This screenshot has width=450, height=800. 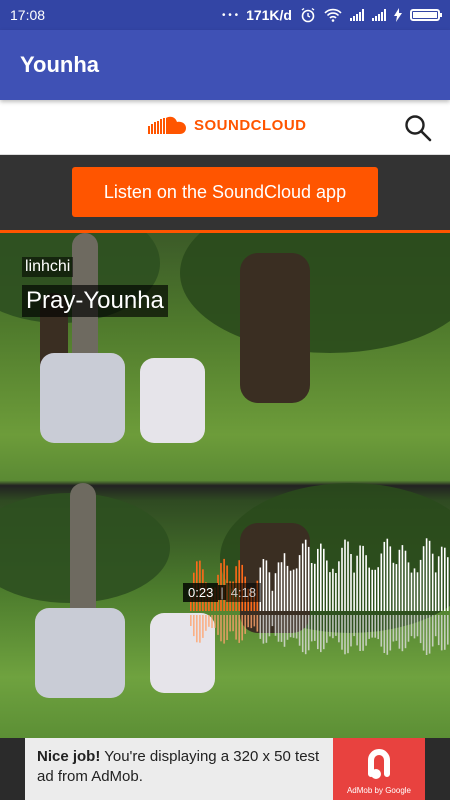 What do you see at coordinates (69, 756) in the screenshot?
I see `ad-headline: Nice job!` at bounding box center [69, 756].